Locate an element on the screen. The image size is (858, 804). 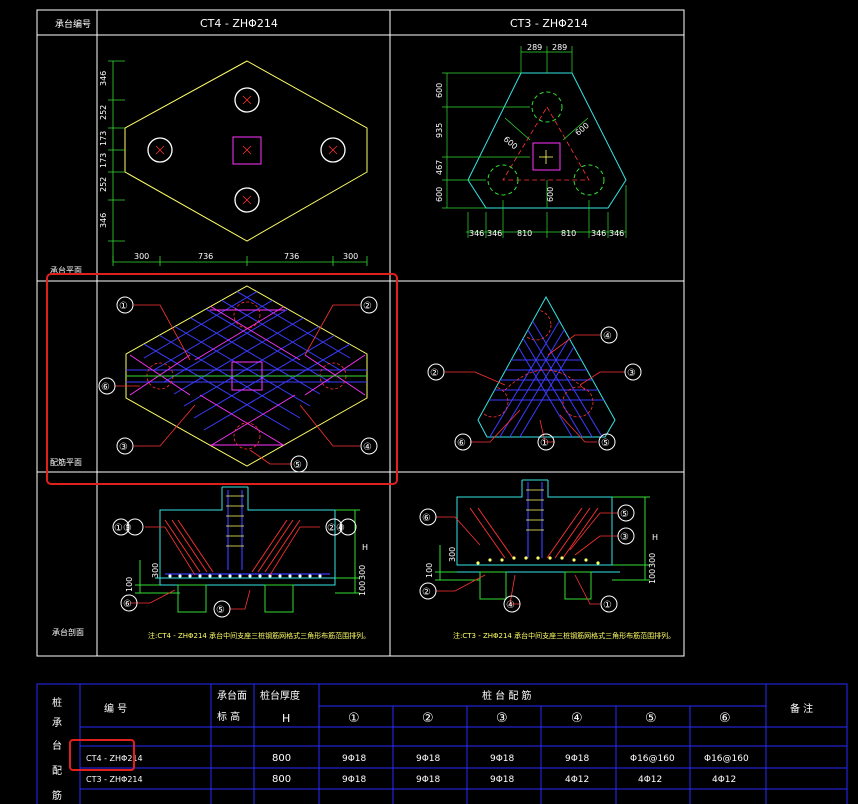
ct4-rebar-plan: ① ② ③ ④ ⑤ ⑥ is located at coordinates (238, 379).